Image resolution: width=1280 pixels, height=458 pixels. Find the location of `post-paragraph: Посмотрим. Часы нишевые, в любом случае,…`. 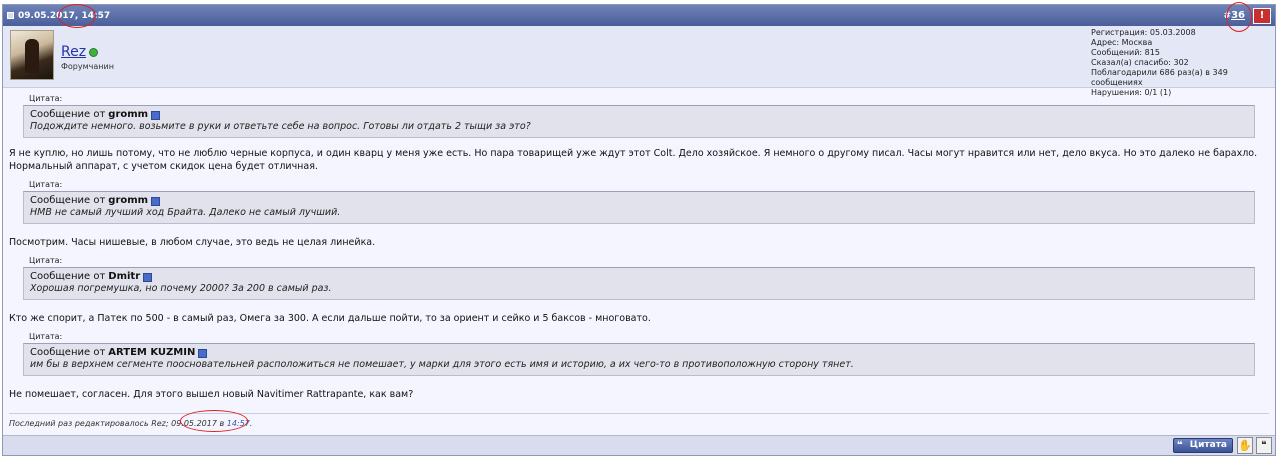

post-paragraph: Посмотрим. Часы нишевые, в любом случае,… is located at coordinates (192, 242).